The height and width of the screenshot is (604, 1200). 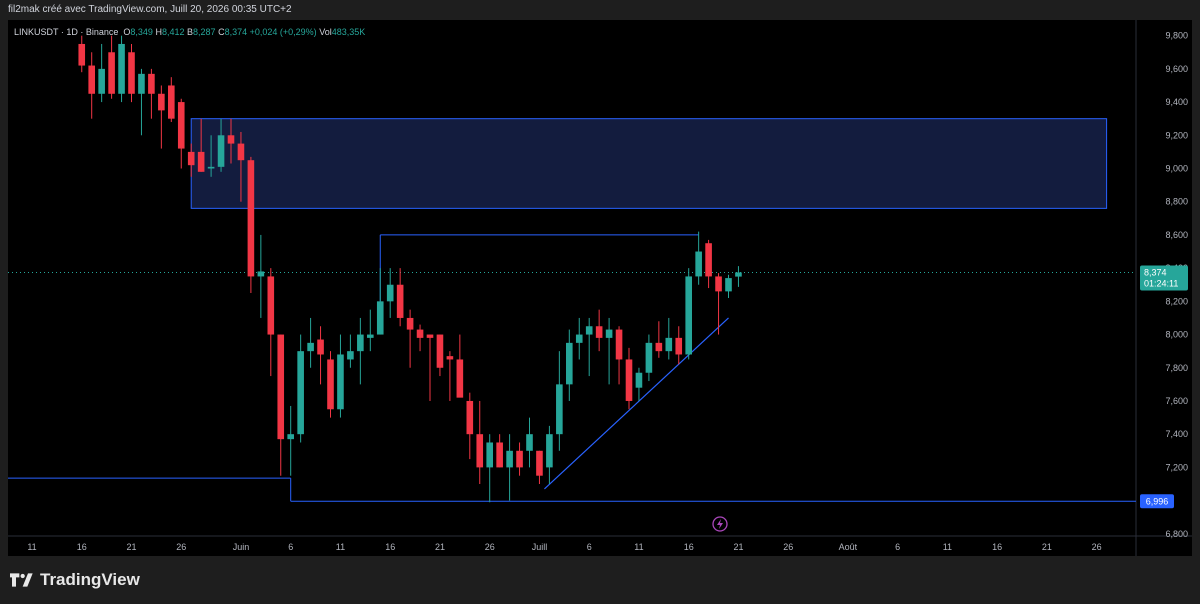 I want to click on current-price-text: 8,374, so click(x=1155, y=272).